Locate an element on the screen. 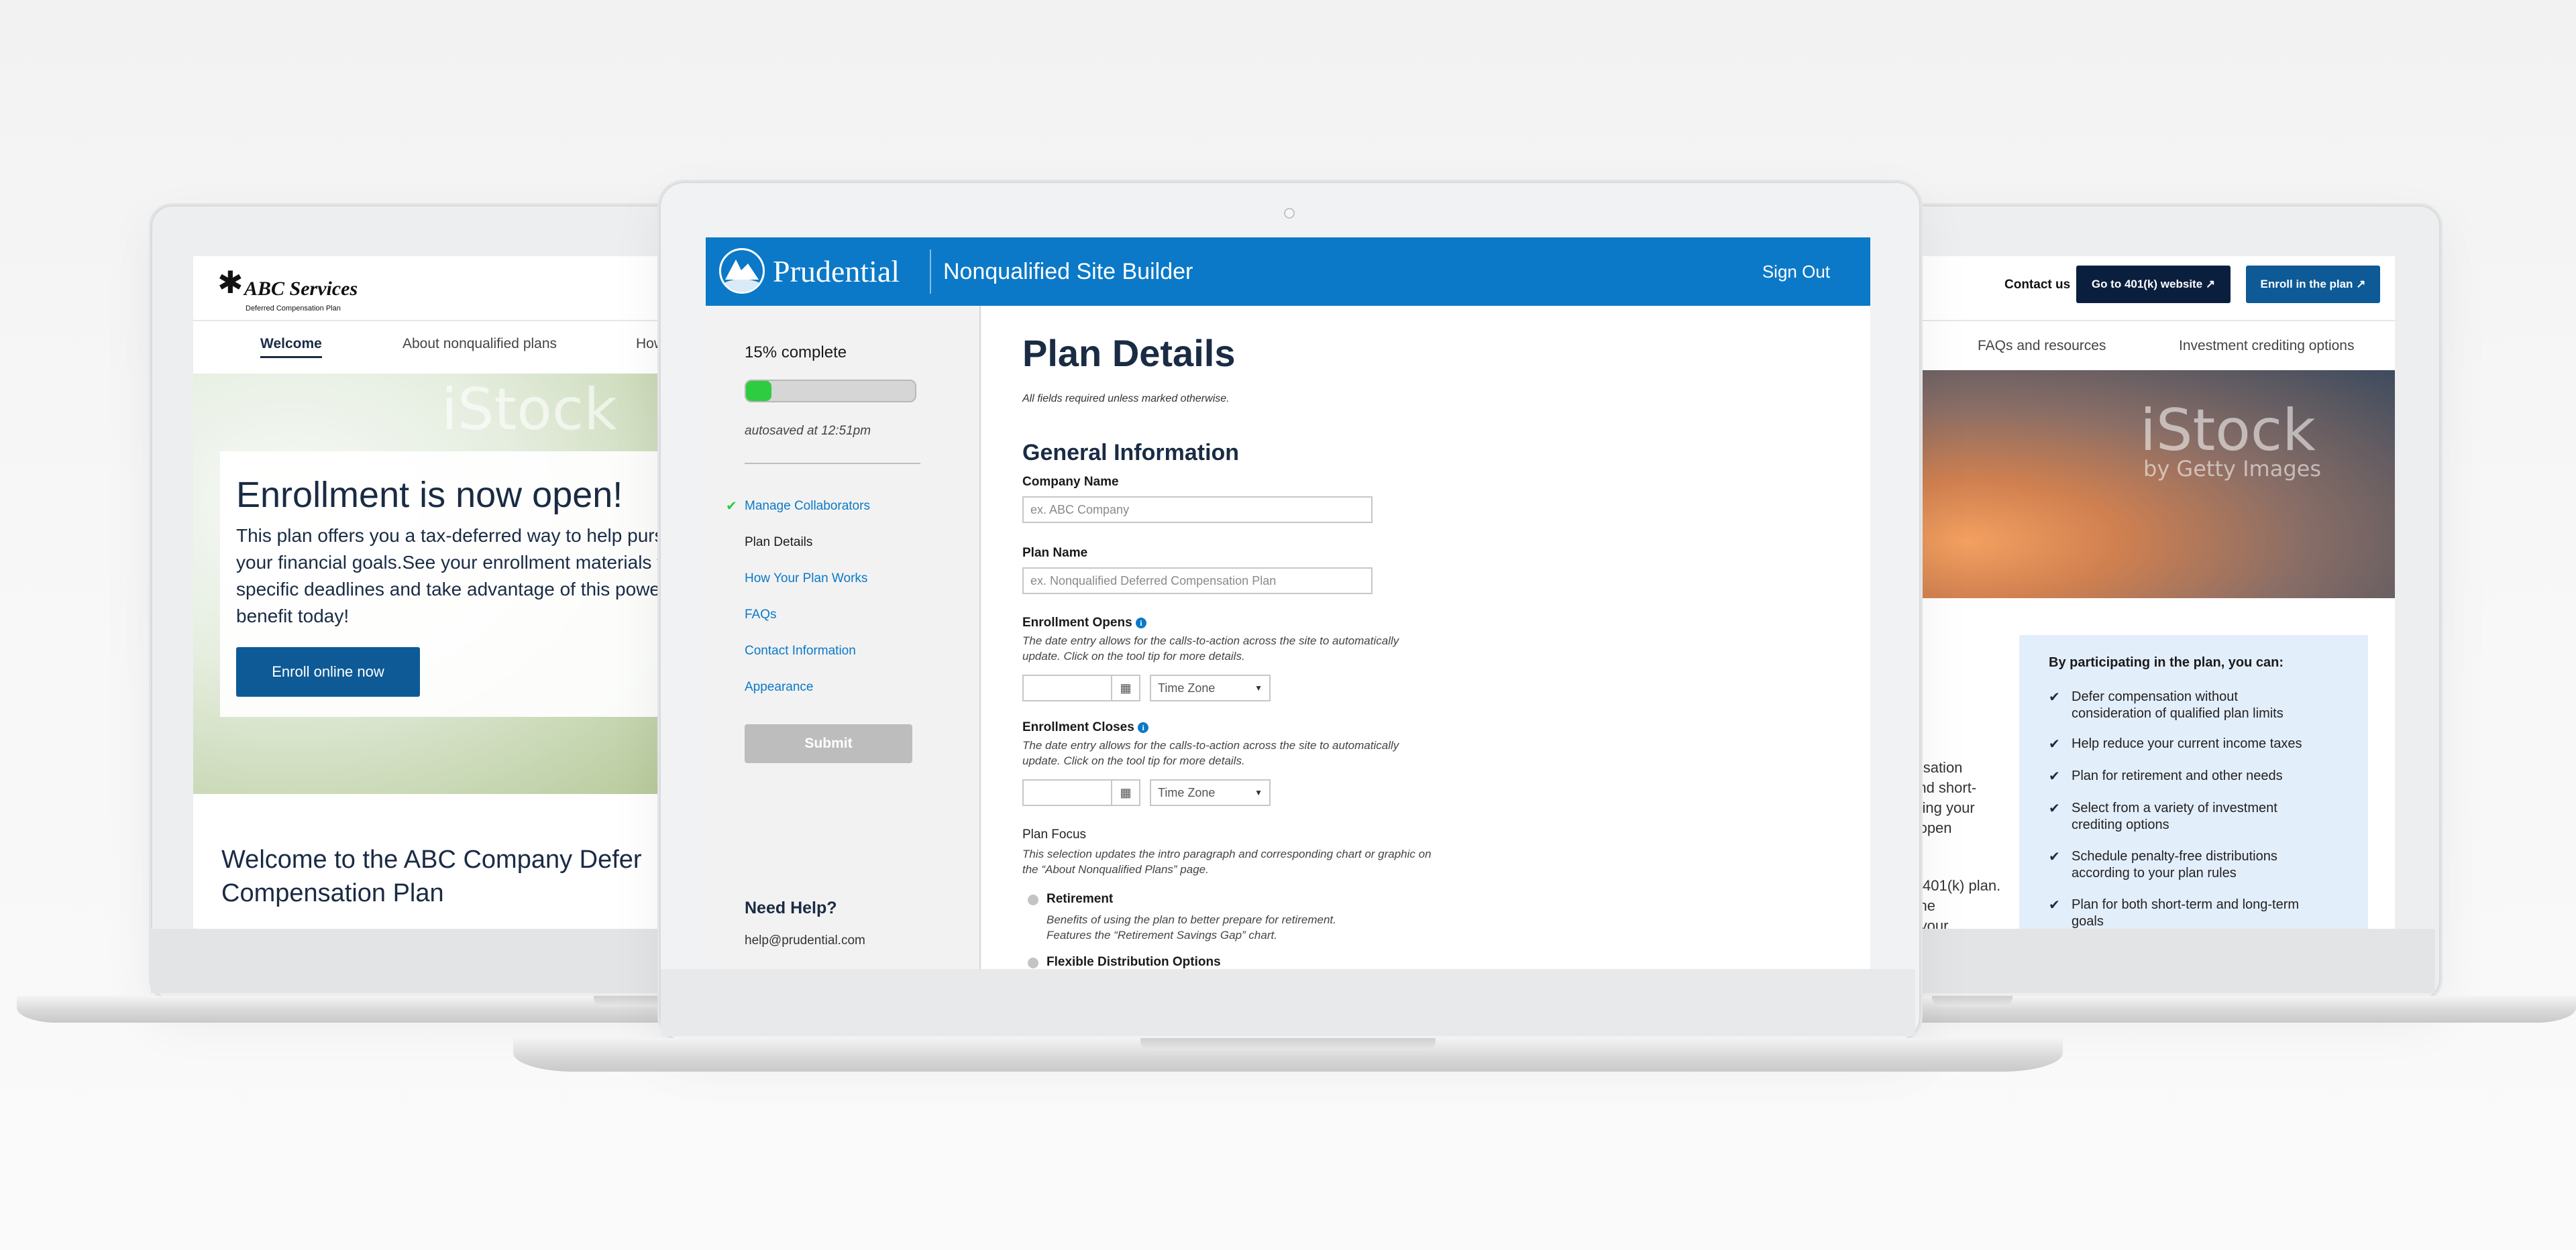 Image resolution: width=2576 pixels, height=1250 pixels. plan-name-label: Plan Name is located at coordinates (1055, 553).